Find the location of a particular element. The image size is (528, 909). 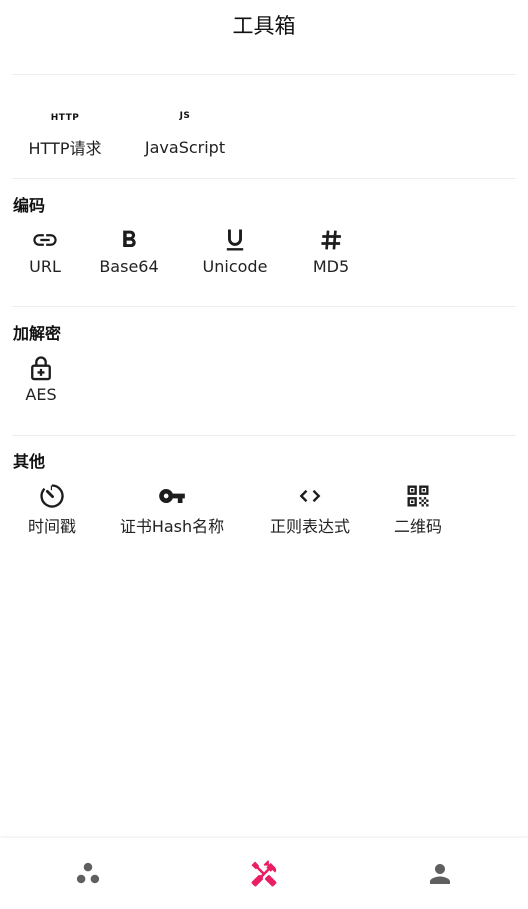

page-title: 工具箱 is located at coordinates (264, 26).